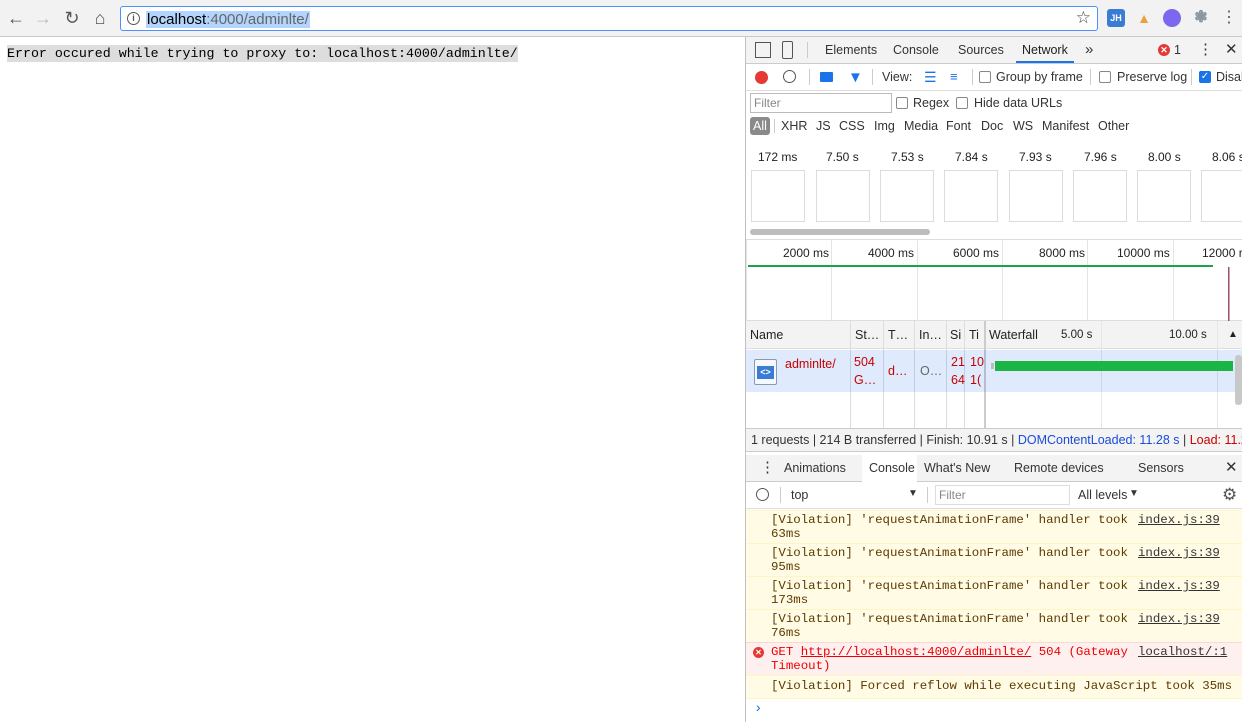 Image resolution: width=1242 pixels, height=722 pixels. I want to click on filter-funnel-icon: ▼, so click(855, 77).